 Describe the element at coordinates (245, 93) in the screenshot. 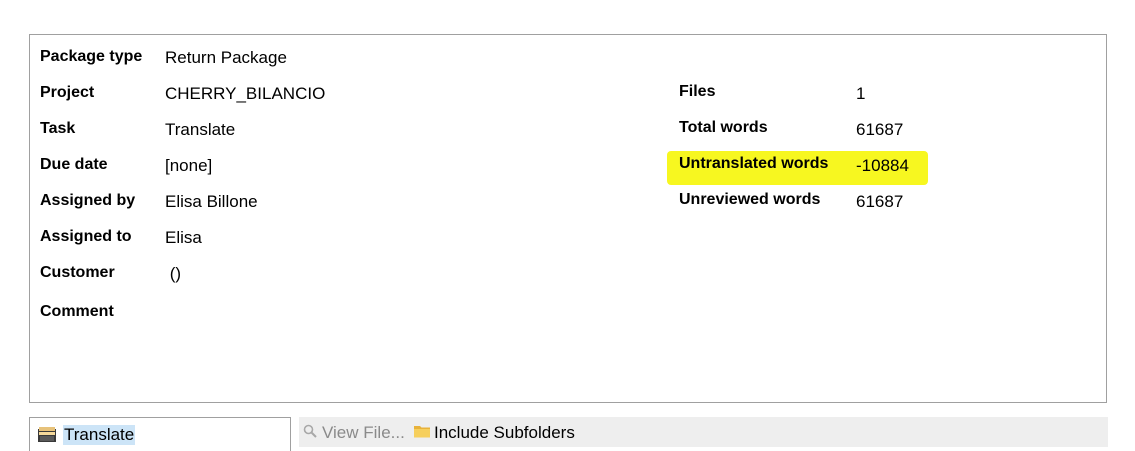

I see `project-value: CHERRY_BILANCIO` at that location.